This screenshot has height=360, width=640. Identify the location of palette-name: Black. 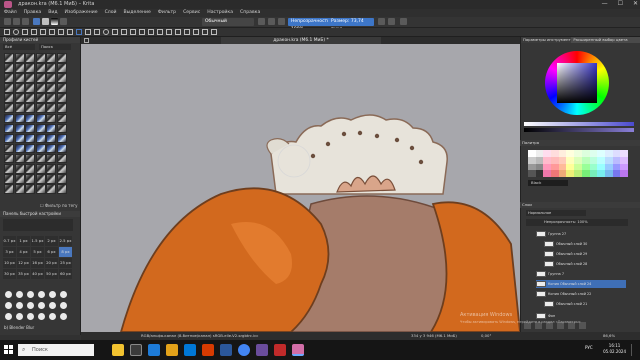
(548, 183).